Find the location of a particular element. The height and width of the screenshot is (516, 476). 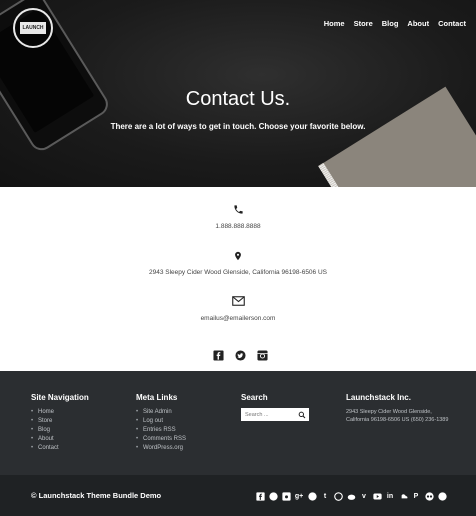

footer-nav-link: About is located at coordinates (60, 439).